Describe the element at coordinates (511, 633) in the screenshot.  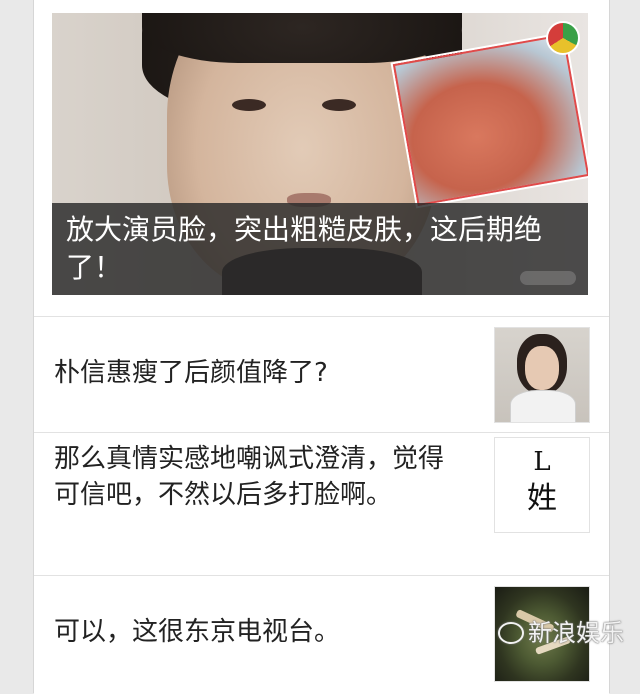
I see `wechat-icon` at that location.